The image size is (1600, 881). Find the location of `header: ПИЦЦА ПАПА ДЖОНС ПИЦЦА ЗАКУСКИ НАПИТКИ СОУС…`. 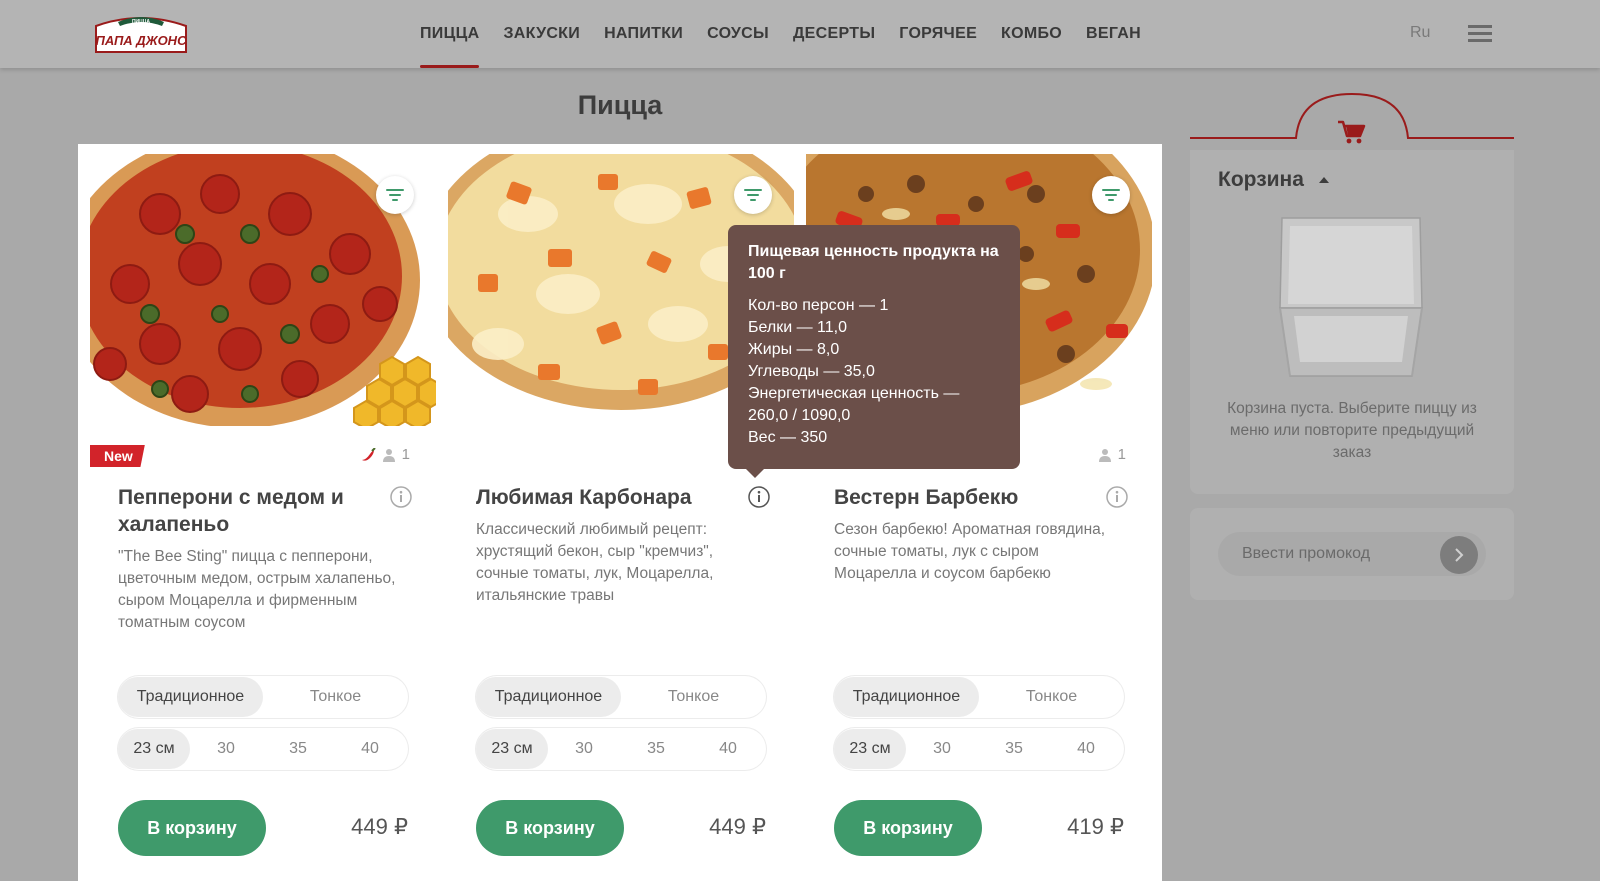

header: ПИЦЦА ПАПА ДЖОНС ПИЦЦА ЗАКУСКИ НАПИТКИ СОУС… is located at coordinates (800, 34).